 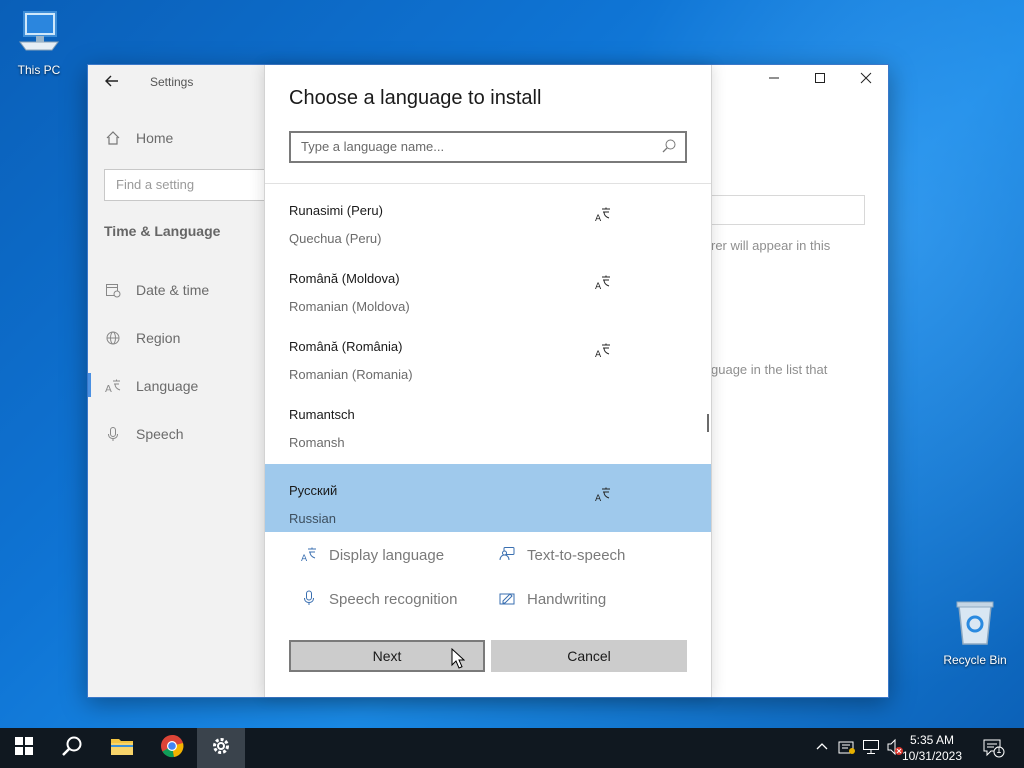 I want to click on globe-icon, so click(x=113, y=338).